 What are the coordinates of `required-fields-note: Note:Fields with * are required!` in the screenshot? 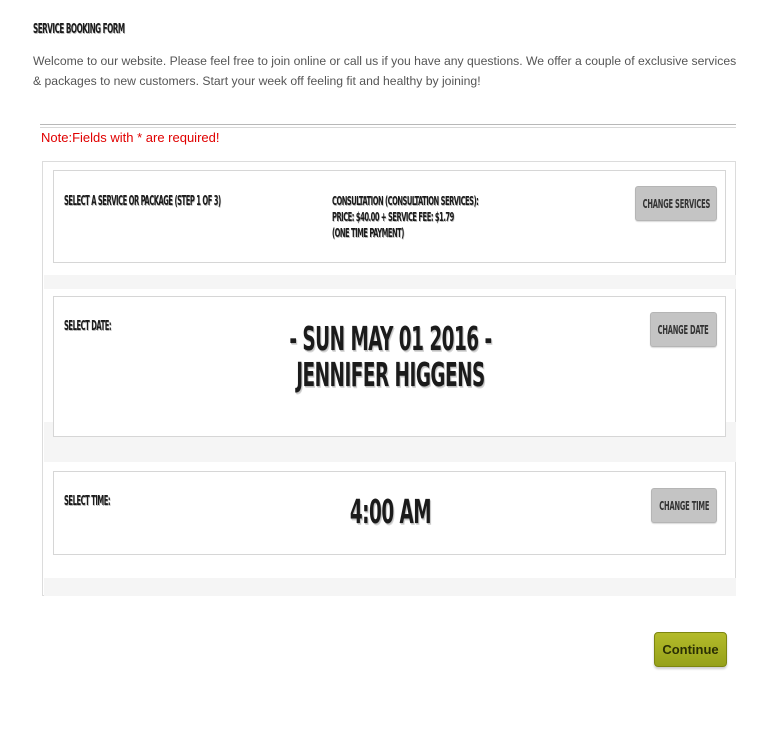 It's located at (130, 137).